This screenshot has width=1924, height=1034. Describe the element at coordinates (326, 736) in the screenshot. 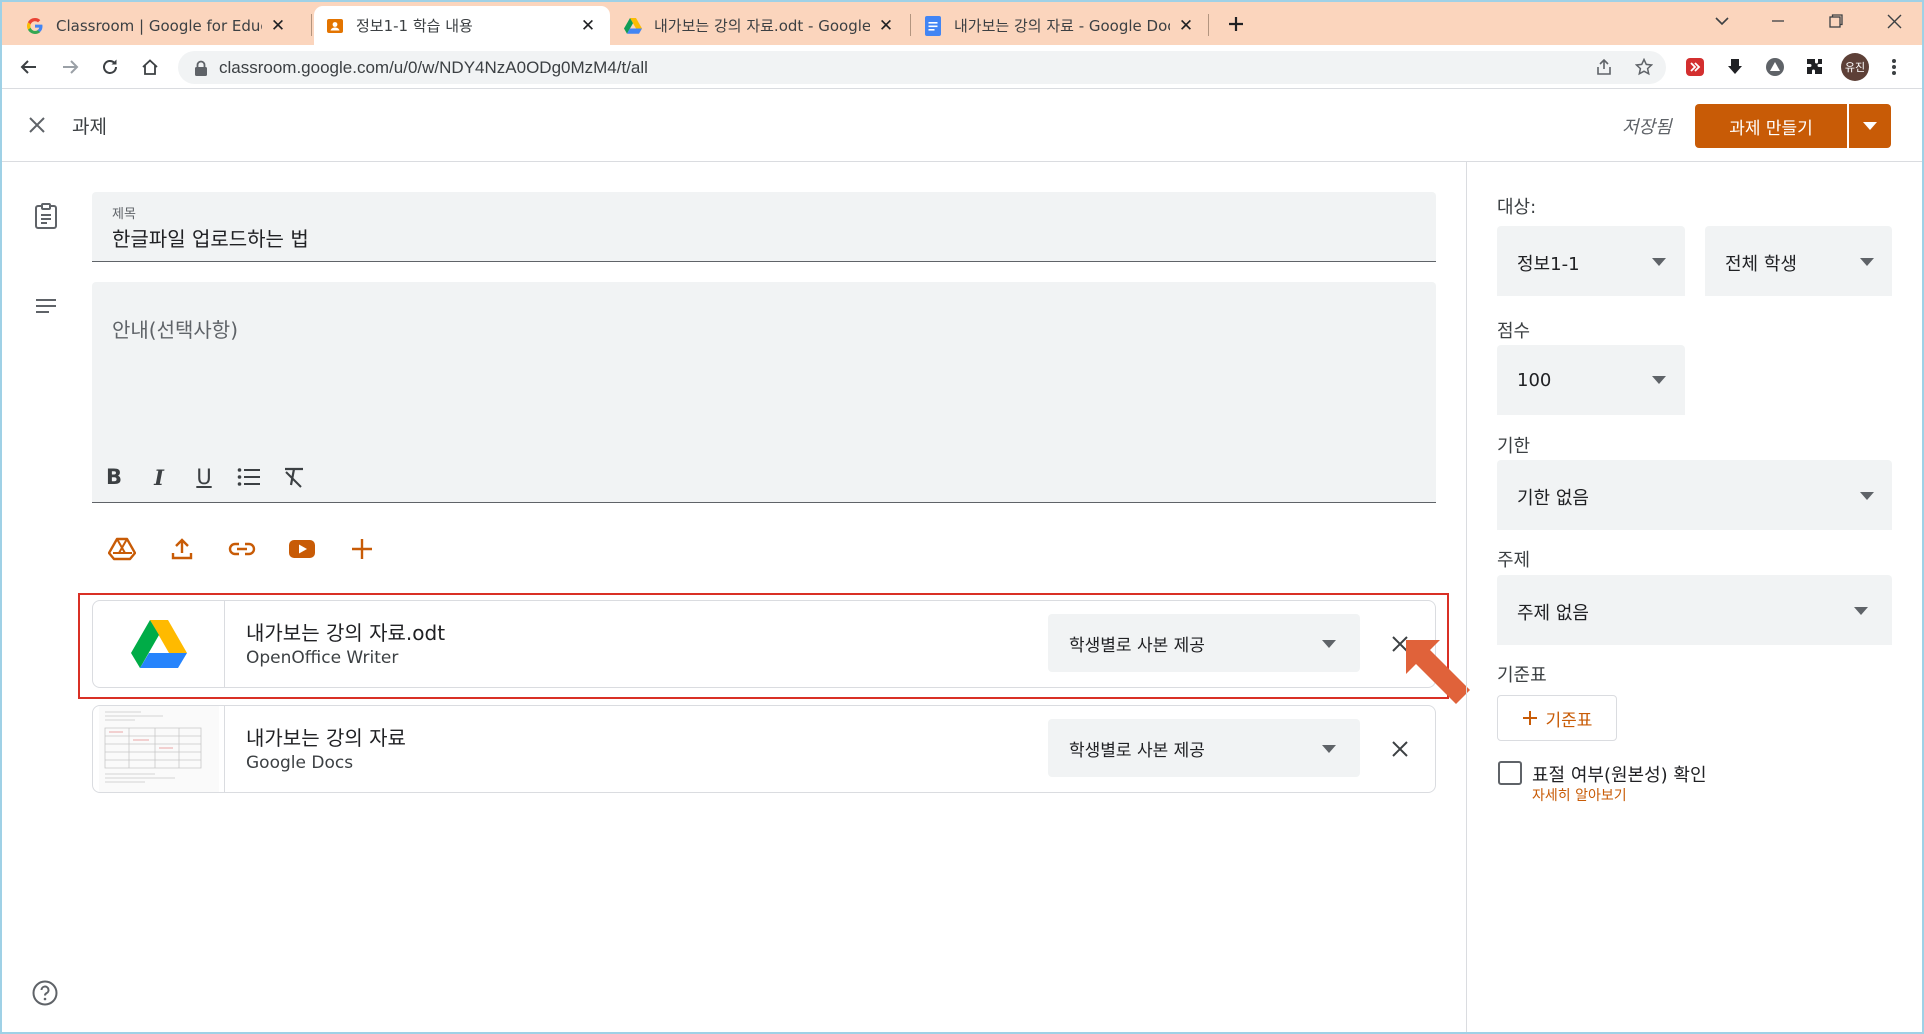

I see `attachment-title: 내가보는 강의 자료` at that location.